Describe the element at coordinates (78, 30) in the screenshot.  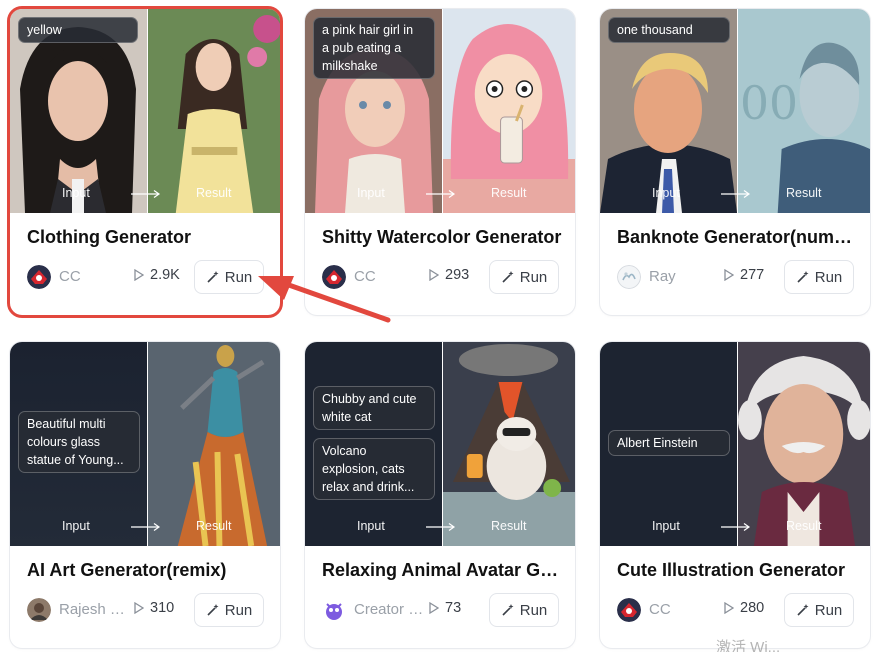
I see `prompt-chip: yellow` at that location.